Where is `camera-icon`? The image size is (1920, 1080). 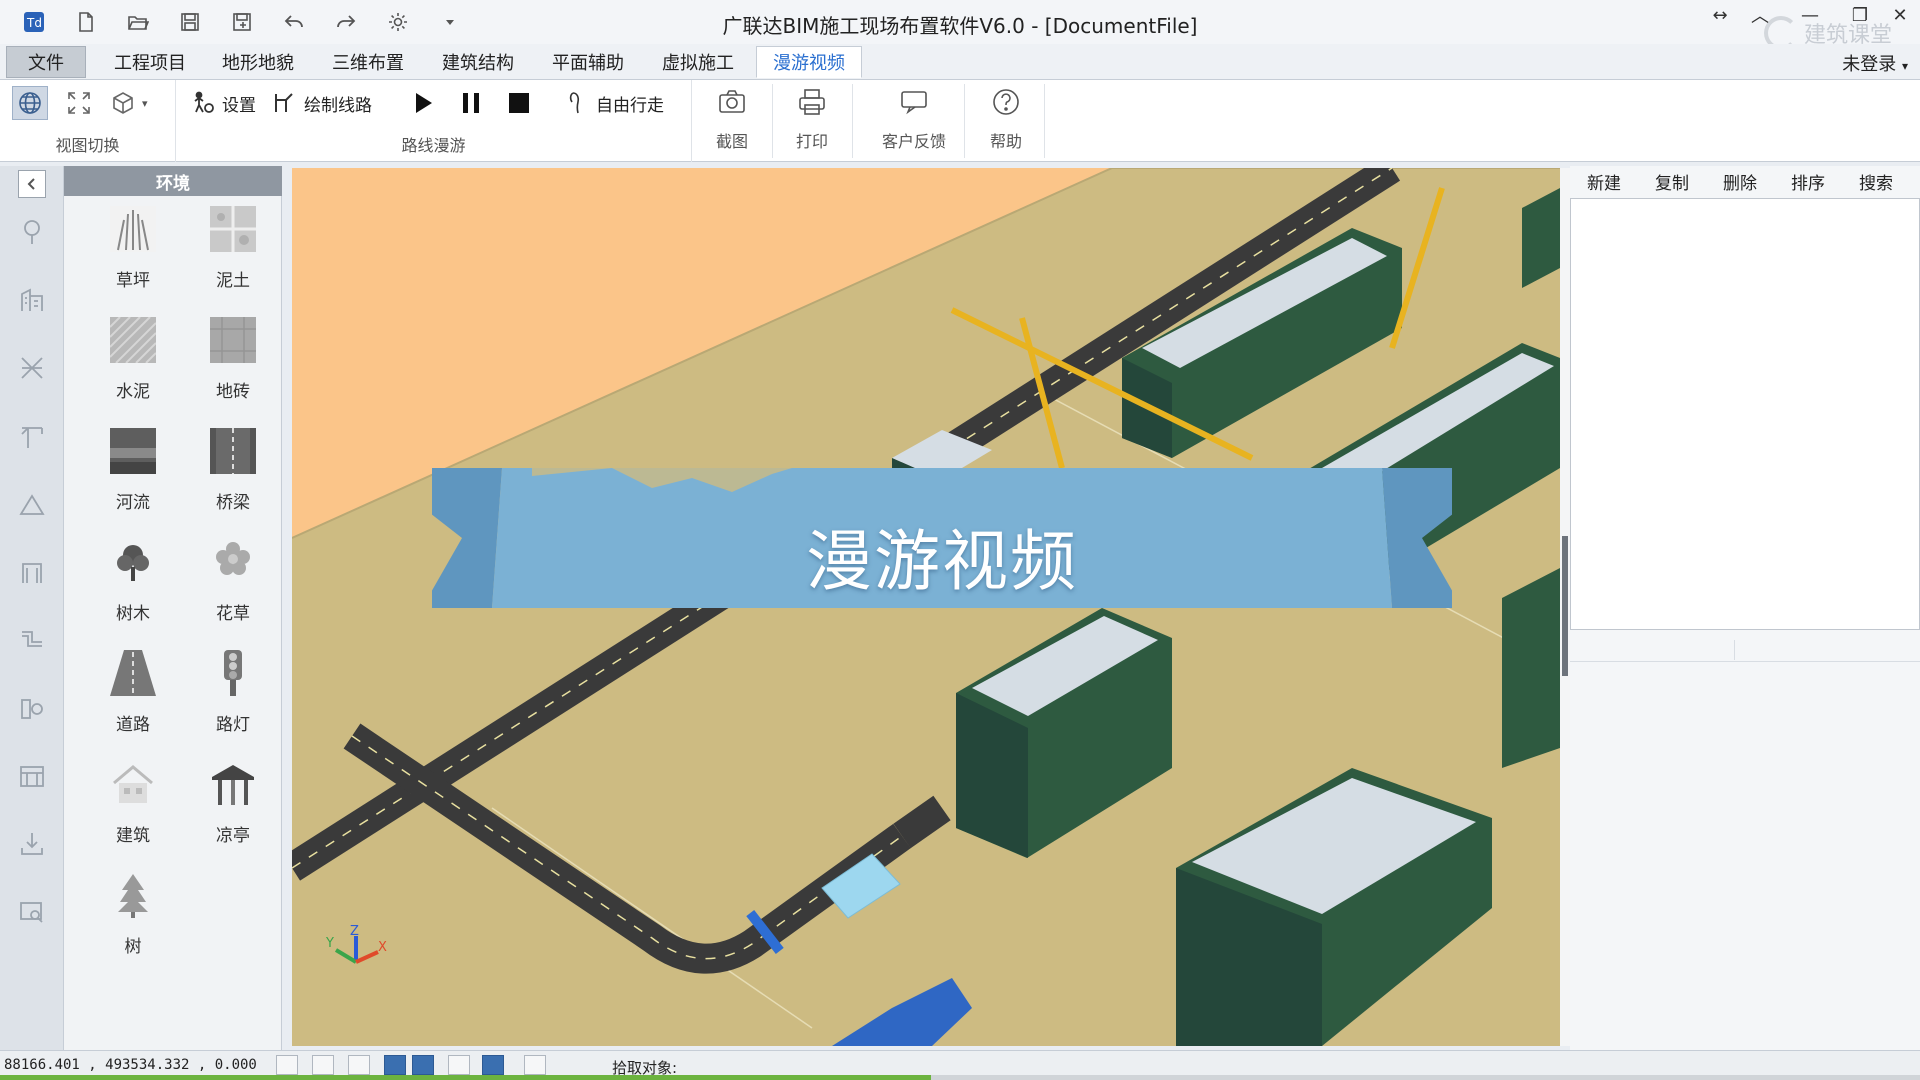
camera-icon is located at coordinates (732, 101).